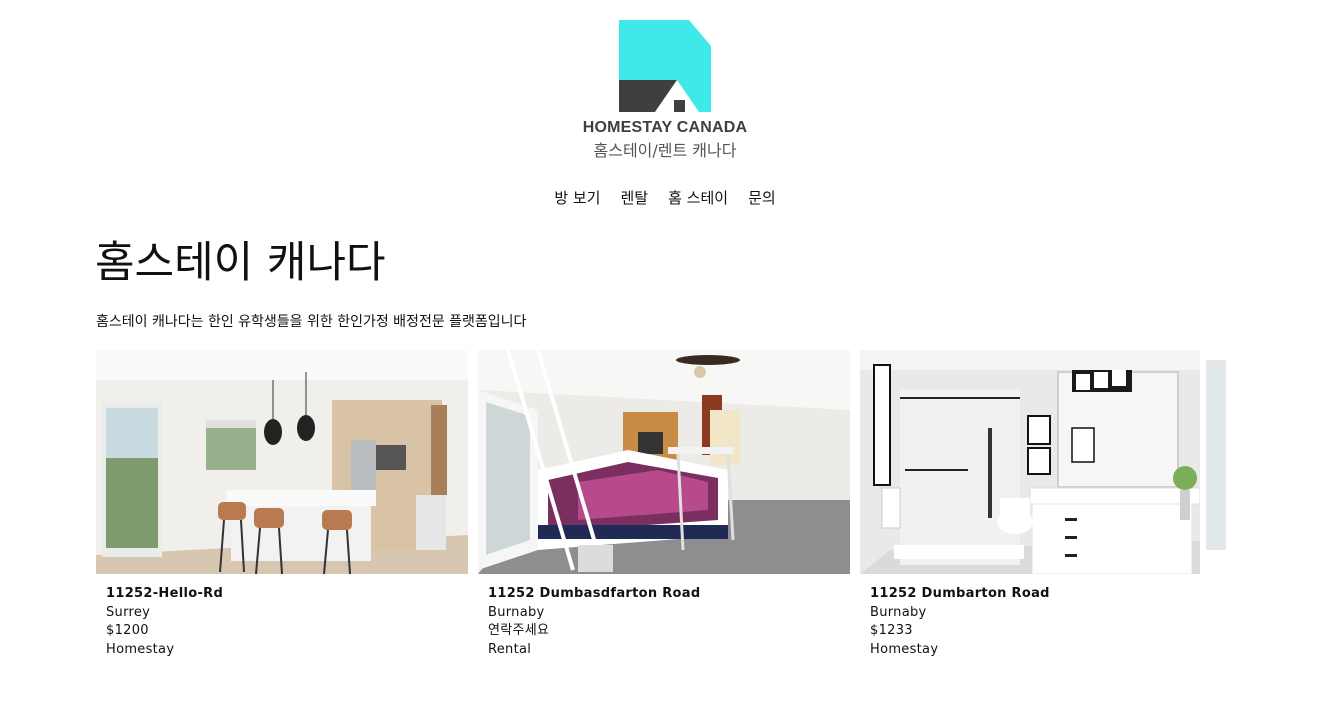  What do you see at coordinates (664, 462) in the screenshot?
I see `listing-photo-bedroom` at bounding box center [664, 462].